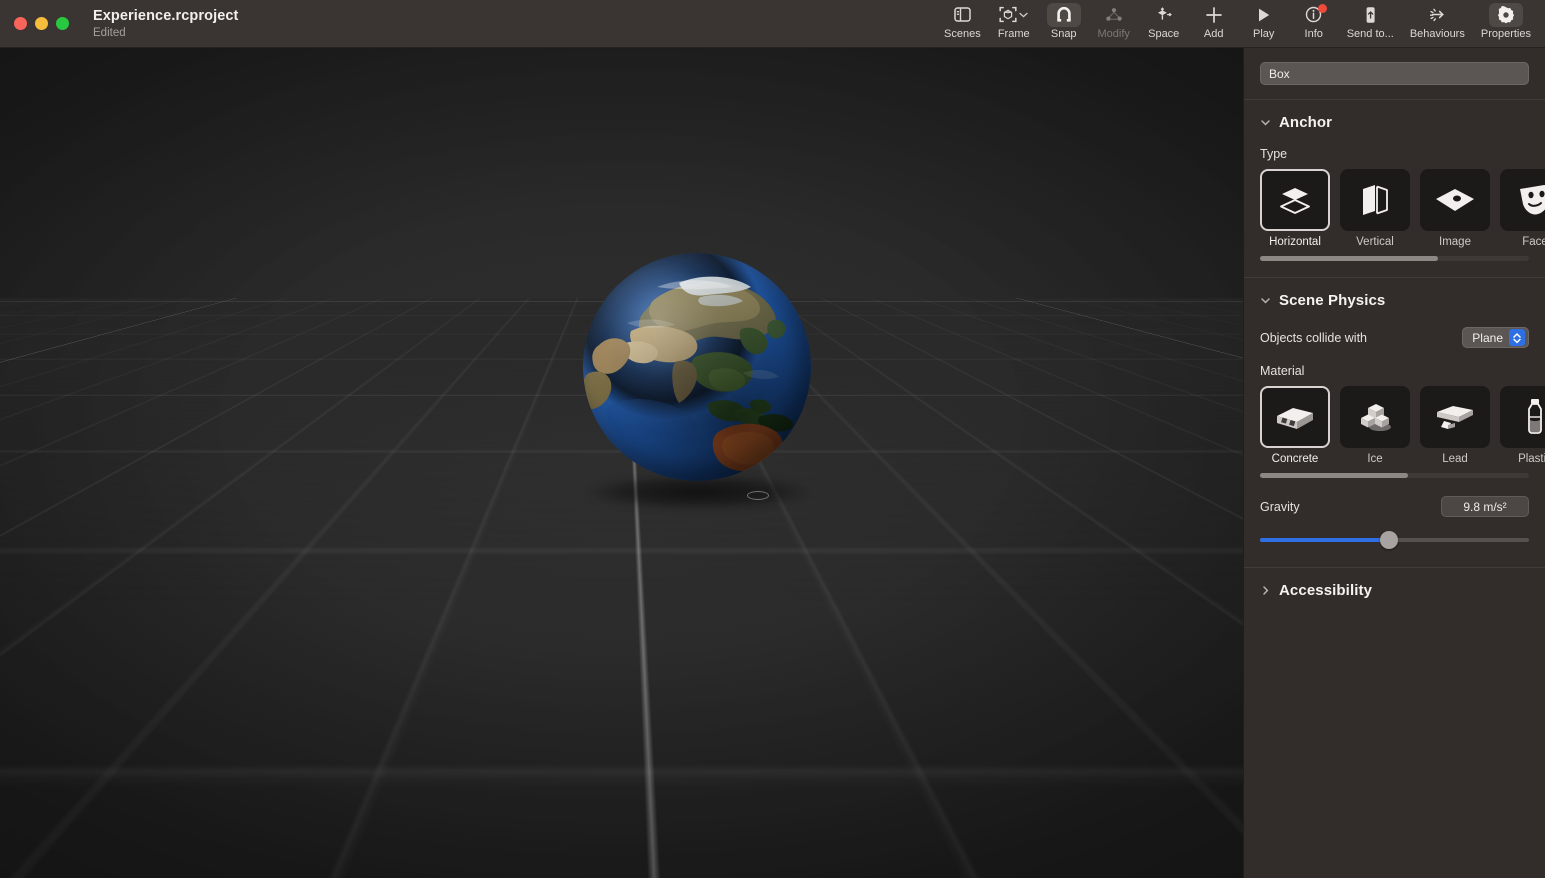  I want to click on gravity-slider, so click(1394, 540).